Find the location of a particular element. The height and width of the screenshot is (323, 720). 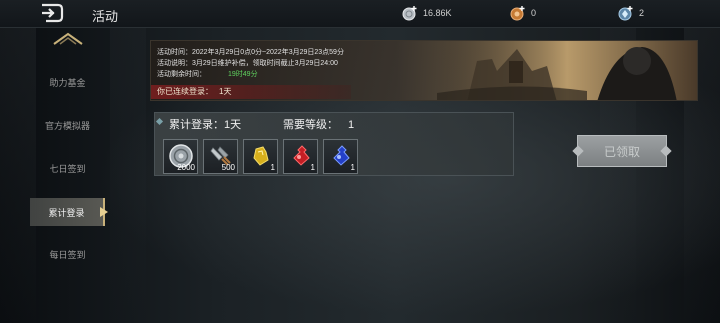

silver-coin-icon is located at coordinates (410, 13).